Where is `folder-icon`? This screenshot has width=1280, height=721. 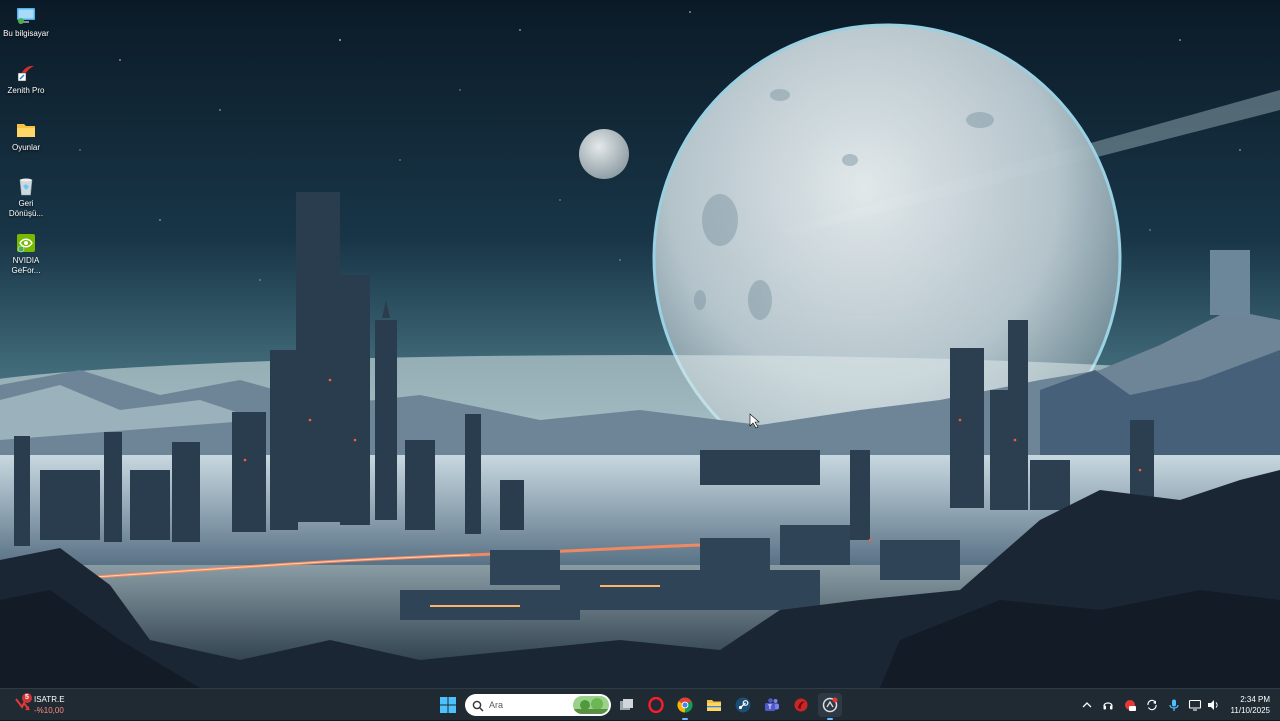
folder-icon is located at coordinates (26, 130).